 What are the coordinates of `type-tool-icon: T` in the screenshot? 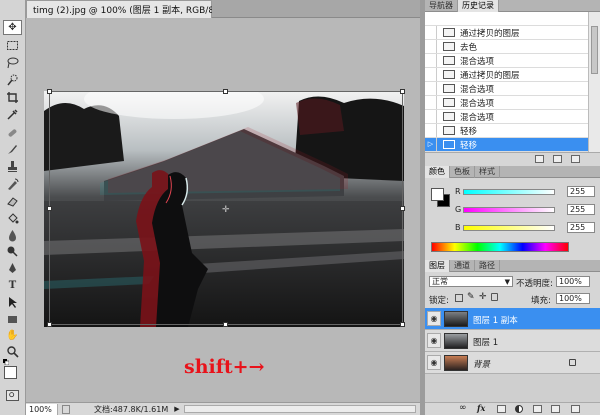 It's located at (12, 285).